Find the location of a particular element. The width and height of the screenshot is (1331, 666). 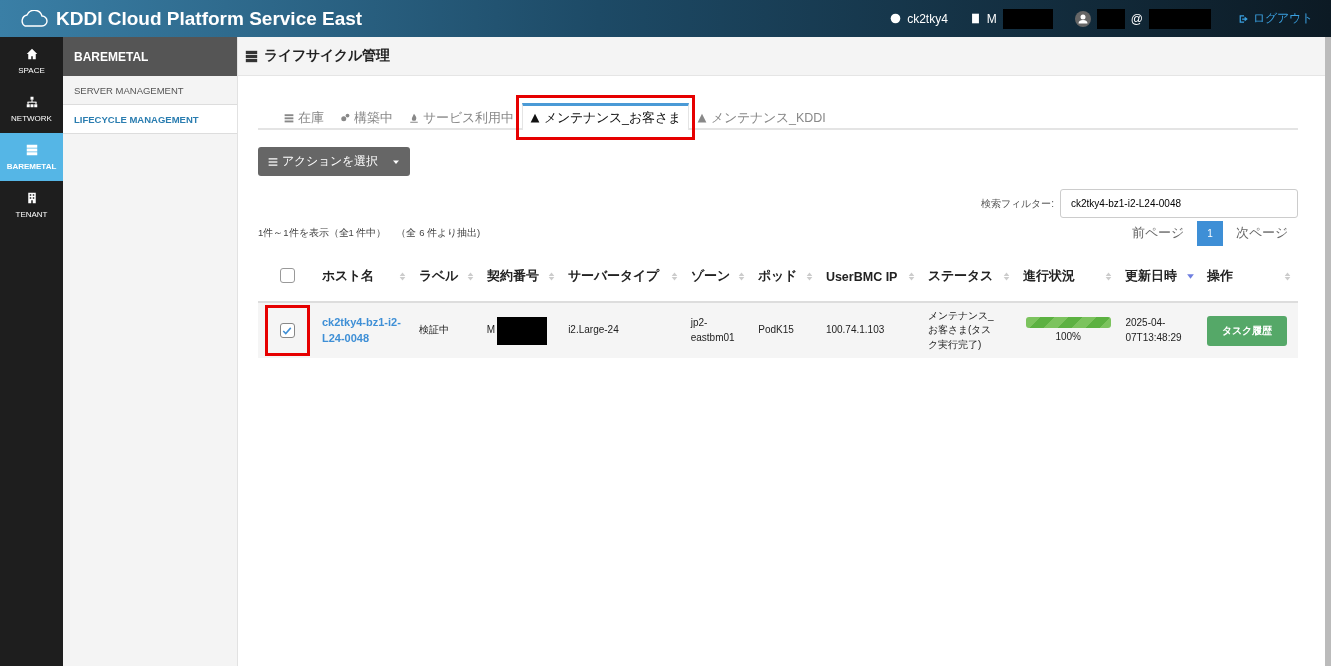

check-icon is located at coordinates (287, 330).